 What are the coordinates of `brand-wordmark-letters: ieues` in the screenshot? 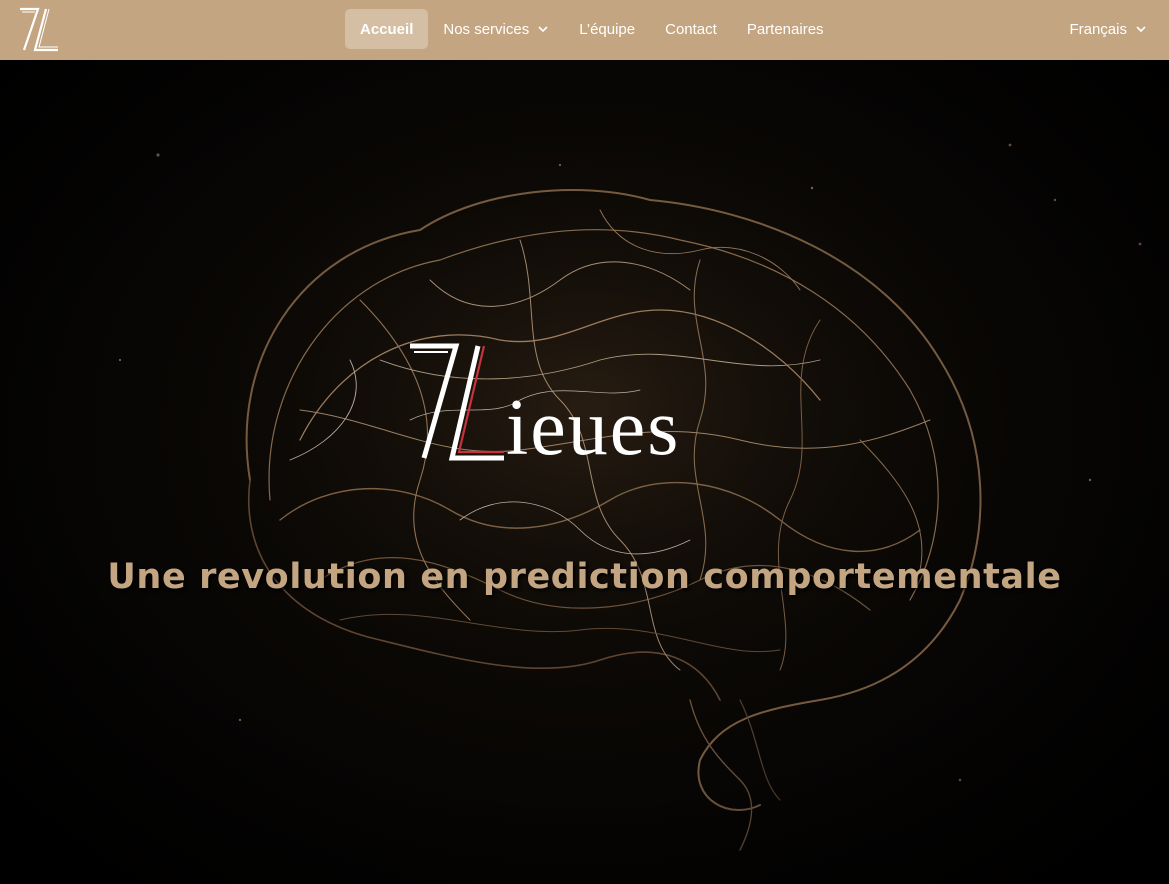 It's located at (593, 424).